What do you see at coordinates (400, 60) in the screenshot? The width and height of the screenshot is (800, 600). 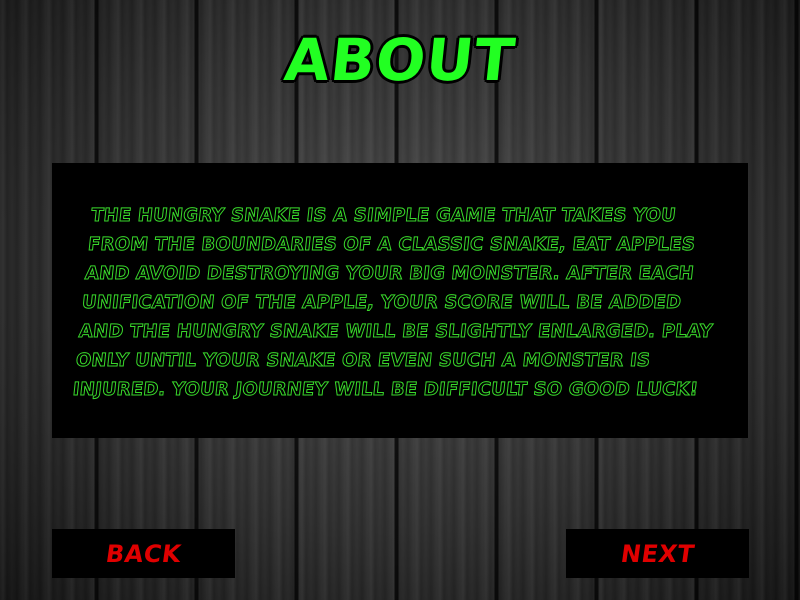 I see `page-title: ABOUT` at bounding box center [400, 60].